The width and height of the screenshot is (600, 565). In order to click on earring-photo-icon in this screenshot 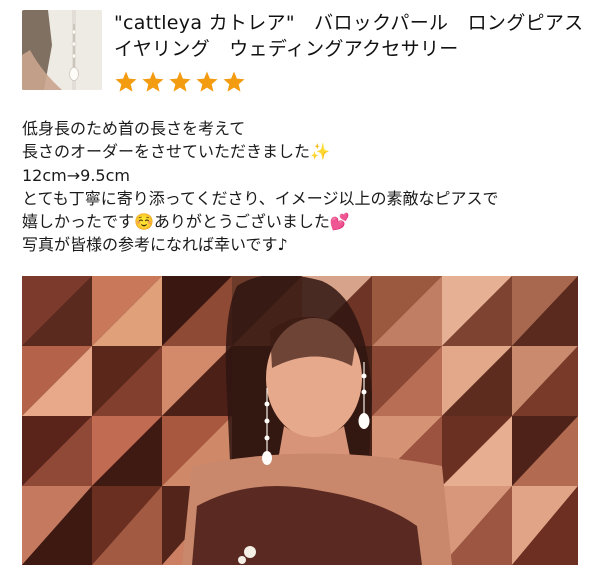, I will do `click(62, 50)`.